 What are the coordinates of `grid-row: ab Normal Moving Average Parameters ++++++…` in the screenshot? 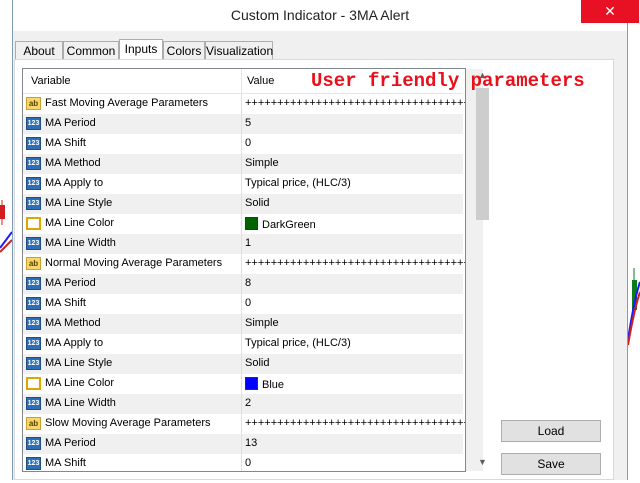 It's located at (244, 264).